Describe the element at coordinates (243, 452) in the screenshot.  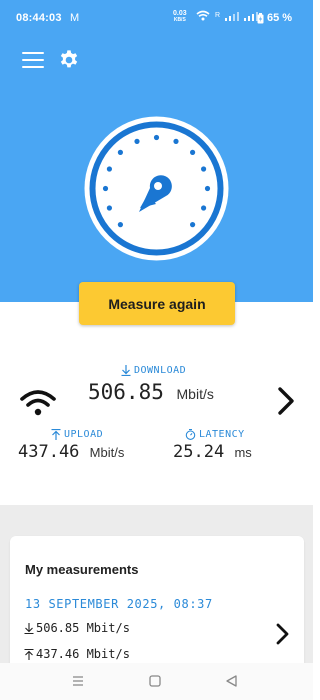
I see `latency-unit: ms` at that location.